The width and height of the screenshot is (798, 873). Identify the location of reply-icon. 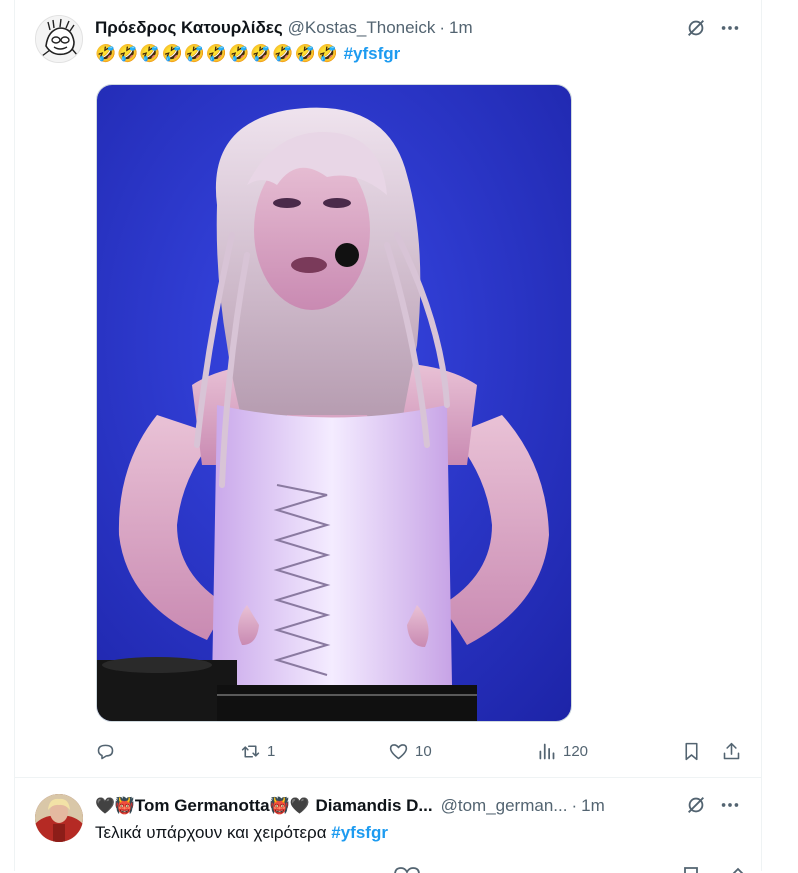
(105, 751).